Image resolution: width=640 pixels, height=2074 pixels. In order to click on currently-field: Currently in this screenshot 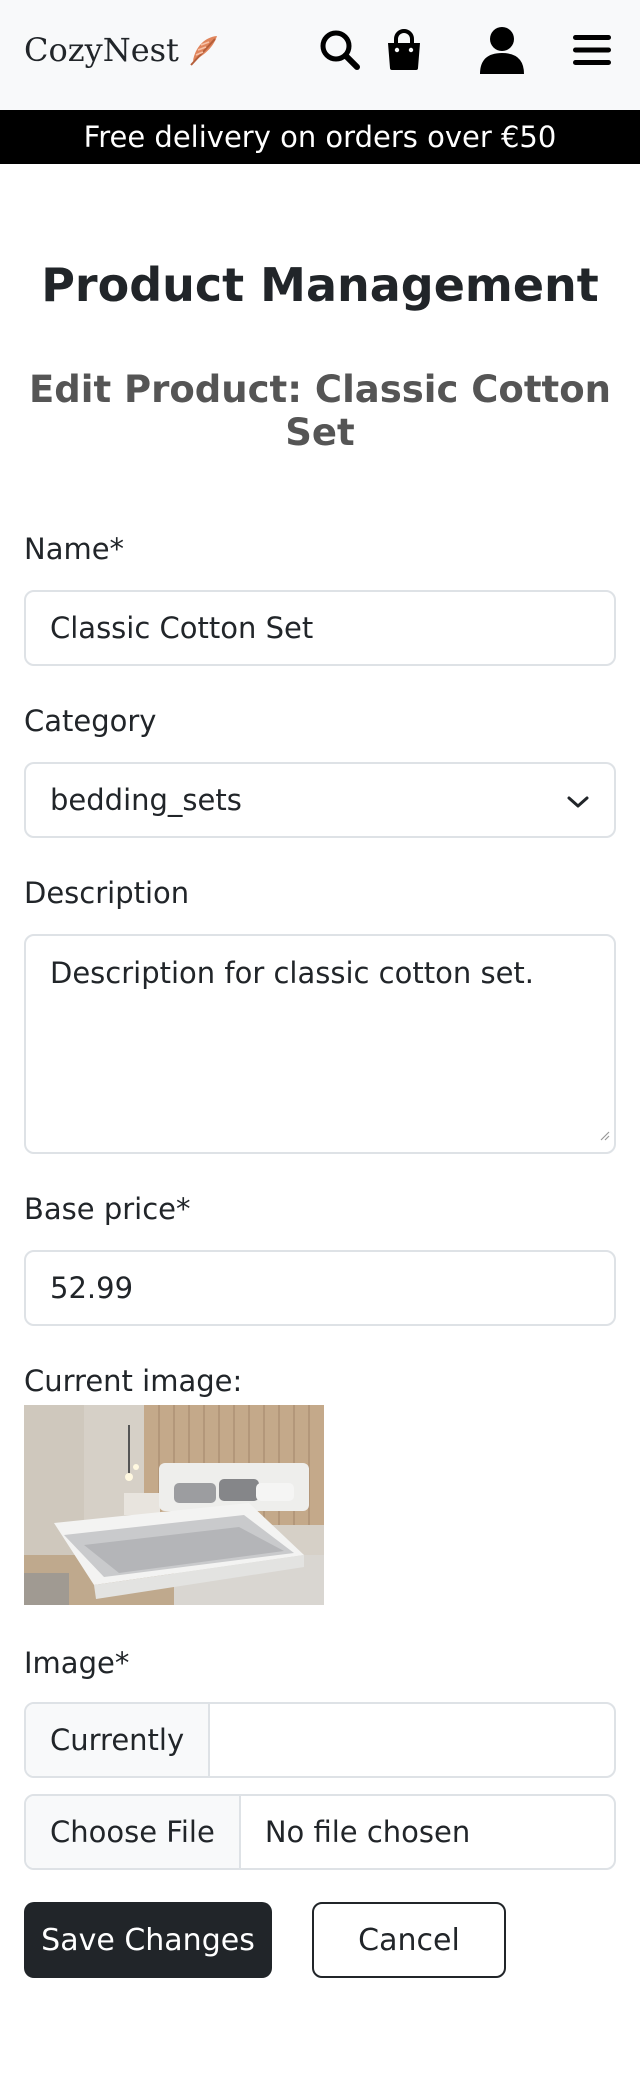, I will do `click(320, 1740)`.